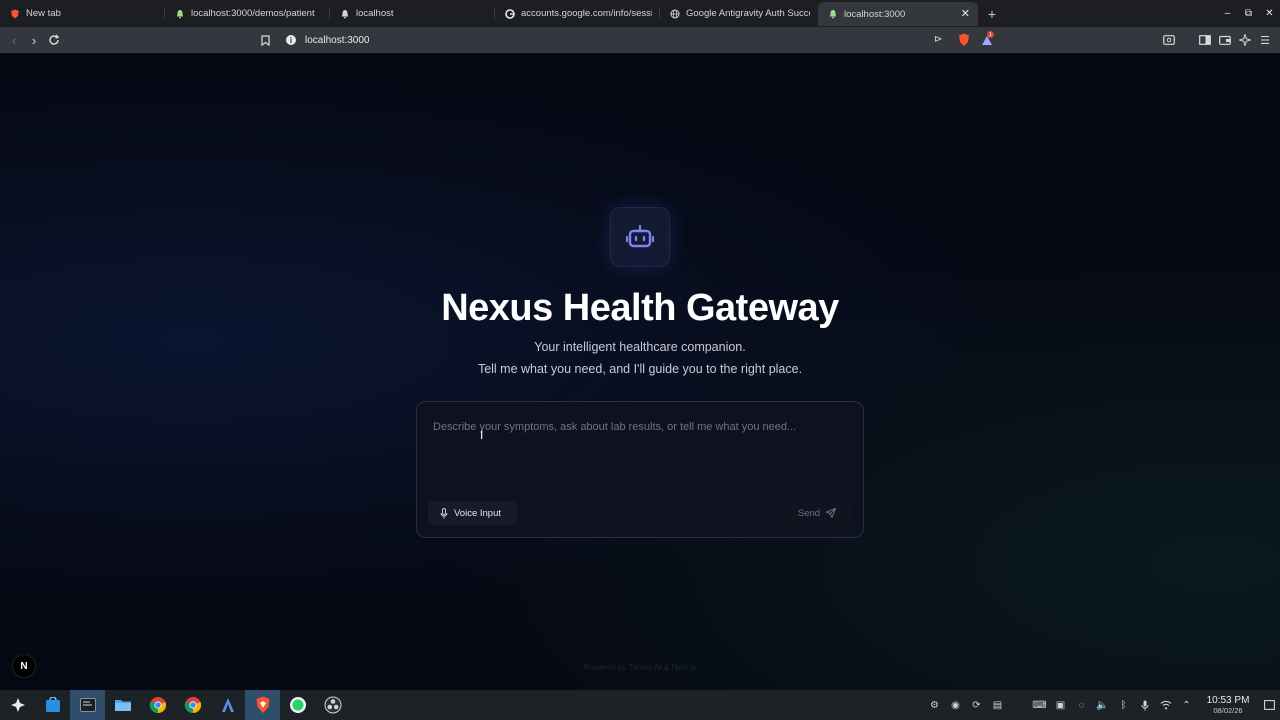 This screenshot has height=720, width=1280. I want to click on powered-by-footer: Powered by Tambo AI & Next.js, so click(640, 667).